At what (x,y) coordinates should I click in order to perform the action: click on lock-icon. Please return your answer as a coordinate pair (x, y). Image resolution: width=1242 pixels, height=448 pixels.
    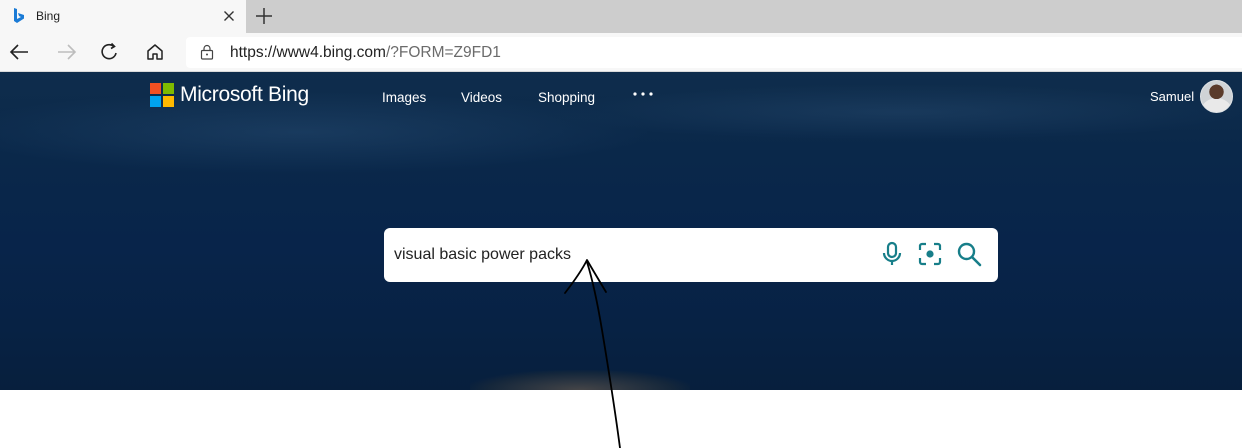
    Looking at the image, I should click on (207, 52).